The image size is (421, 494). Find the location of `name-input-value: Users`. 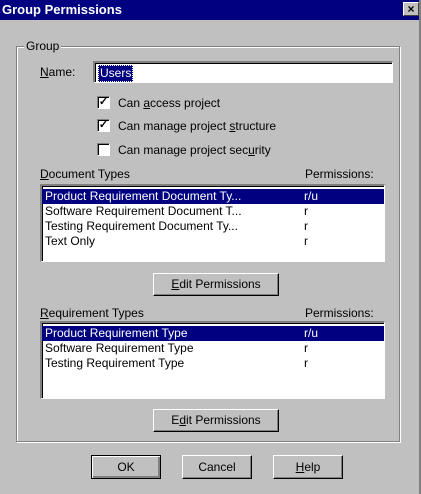

name-input-value: Users is located at coordinates (116, 73).